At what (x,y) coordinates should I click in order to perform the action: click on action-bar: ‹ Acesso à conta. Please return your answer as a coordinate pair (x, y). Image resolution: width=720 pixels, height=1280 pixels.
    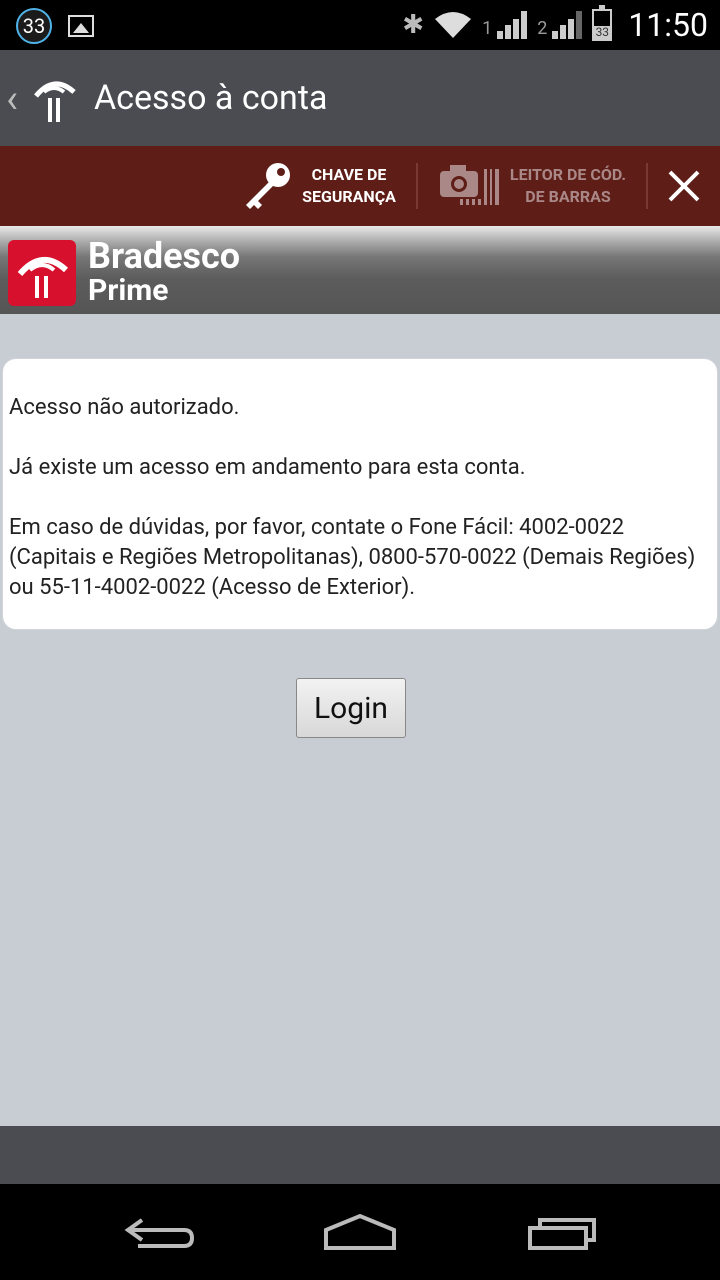
    Looking at the image, I should click on (360, 98).